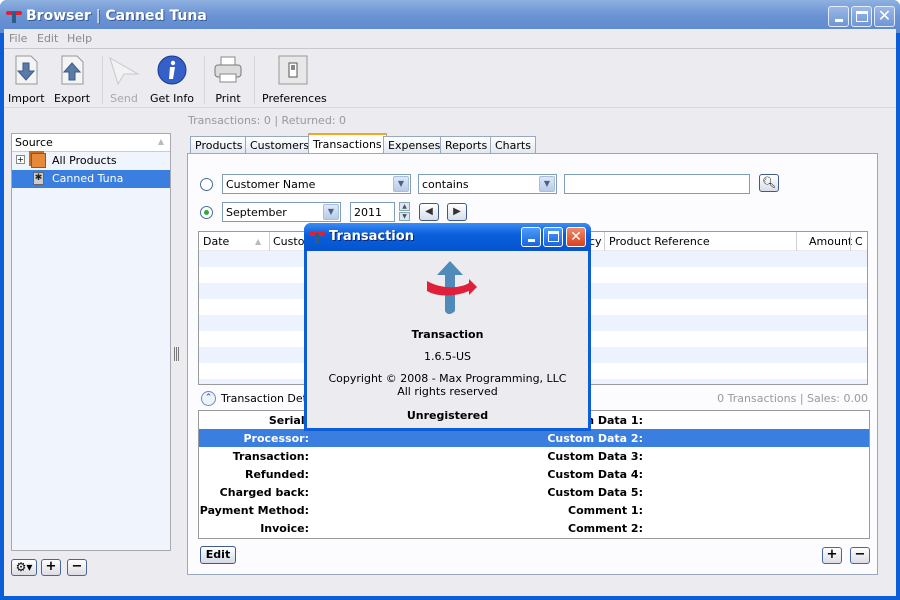 Image resolution: width=900 pixels, height=600 pixels. What do you see at coordinates (466, 145) in the screenshot?
I see `tab-reports: Reports` at bounding box center [466, 145].